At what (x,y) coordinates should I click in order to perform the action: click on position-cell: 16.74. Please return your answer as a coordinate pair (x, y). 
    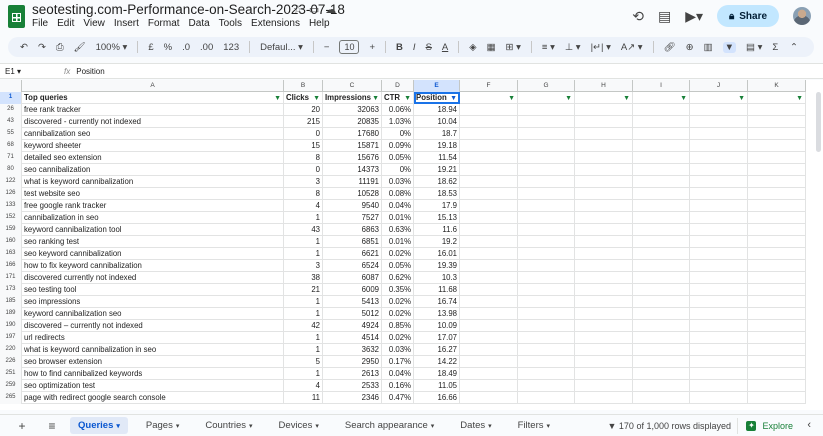
    Looking at the image, I should click on (437, 302).